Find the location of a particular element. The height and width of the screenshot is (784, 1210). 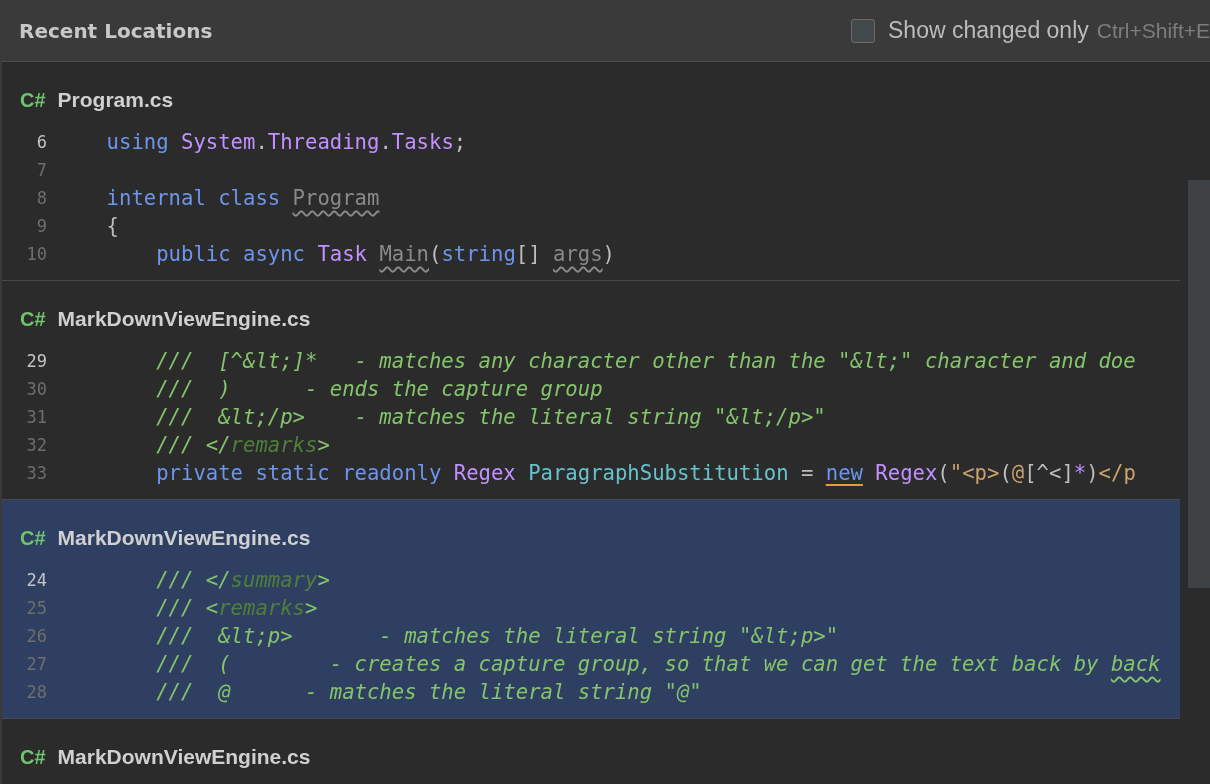

comment: /// < is located at coordinates (187, 608).